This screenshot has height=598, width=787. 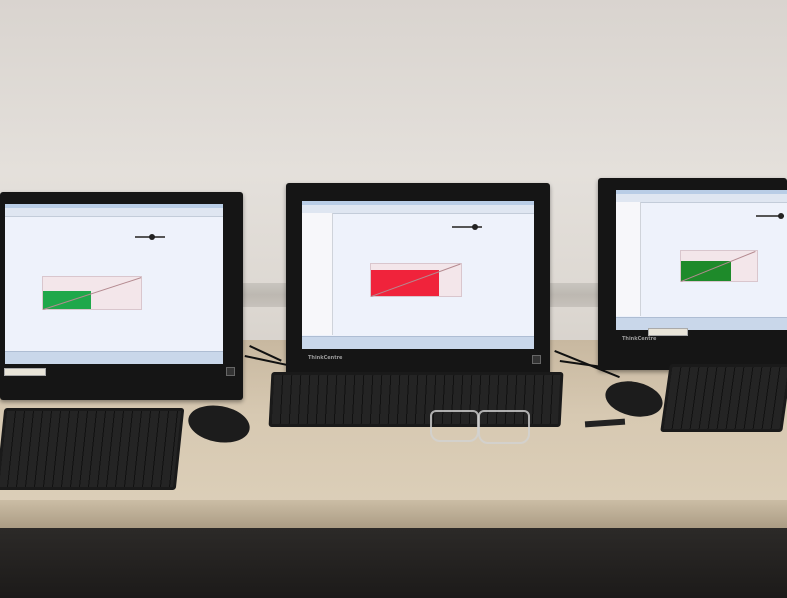 What do you see at coordinates (723, 398) in the screenshot?
I see `keyboard-right` at bounding box center [723, 398].